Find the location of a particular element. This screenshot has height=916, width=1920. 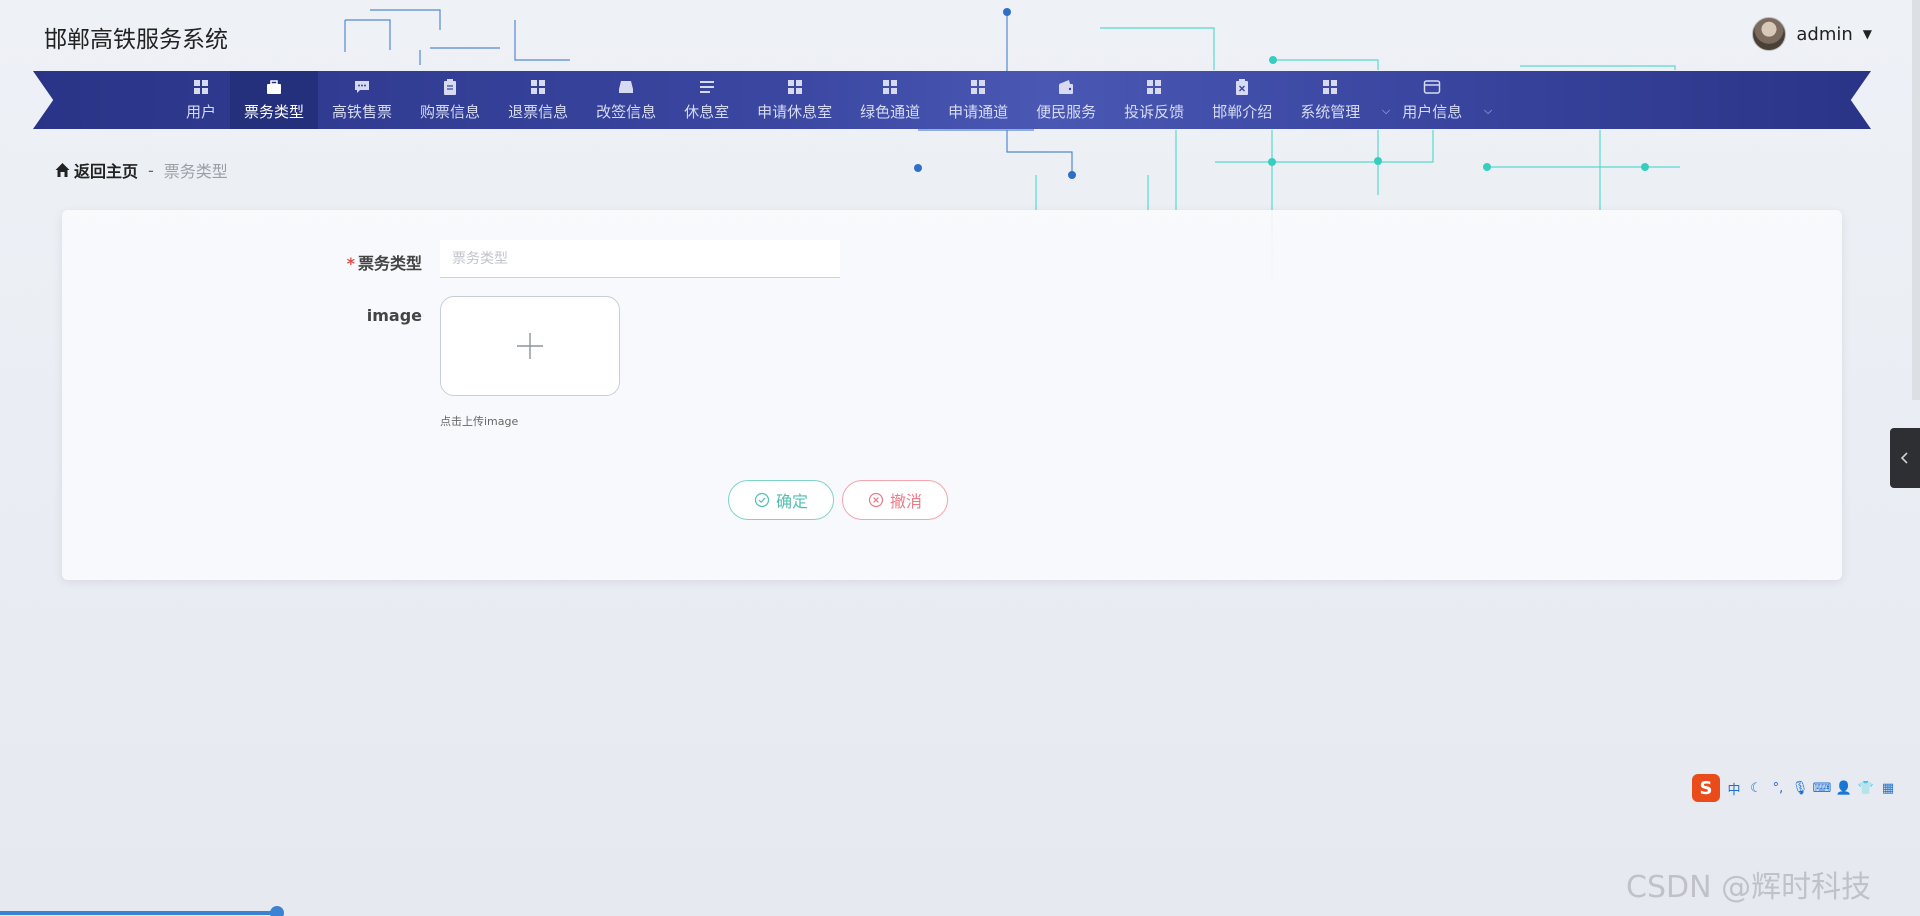

nav-item-14: 用户信息 ⌵ is located at coordinates (1440, 100).